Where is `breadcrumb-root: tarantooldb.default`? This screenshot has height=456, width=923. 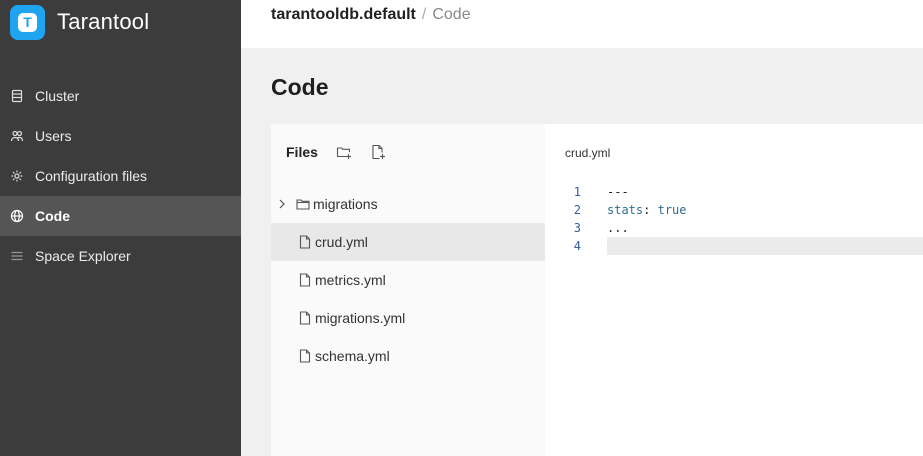
breadcrumb-root: tarantooldb.default is located at coordinates (343, 15).